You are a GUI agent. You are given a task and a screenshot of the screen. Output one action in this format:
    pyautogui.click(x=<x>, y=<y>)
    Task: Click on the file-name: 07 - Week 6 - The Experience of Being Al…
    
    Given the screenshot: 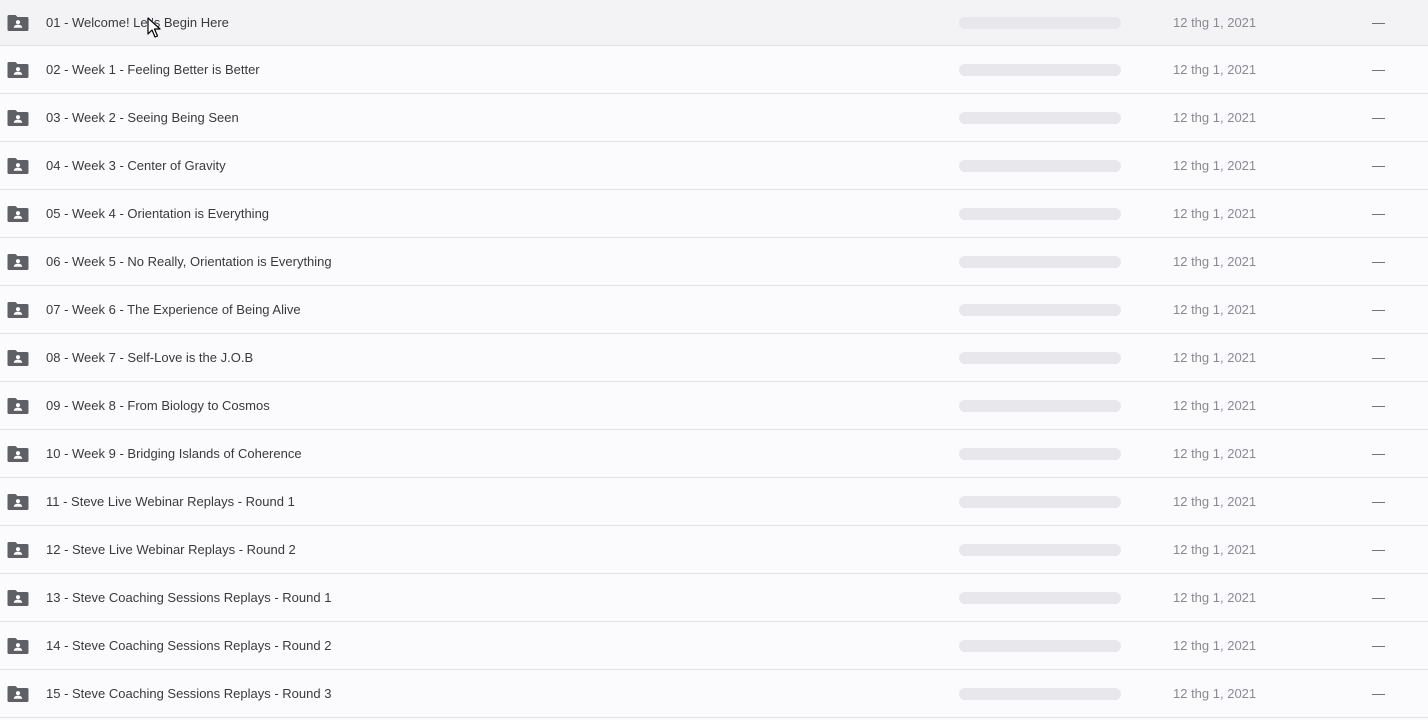 What is the action you would take?
    pyautogui.click(x=173, y=309)
    